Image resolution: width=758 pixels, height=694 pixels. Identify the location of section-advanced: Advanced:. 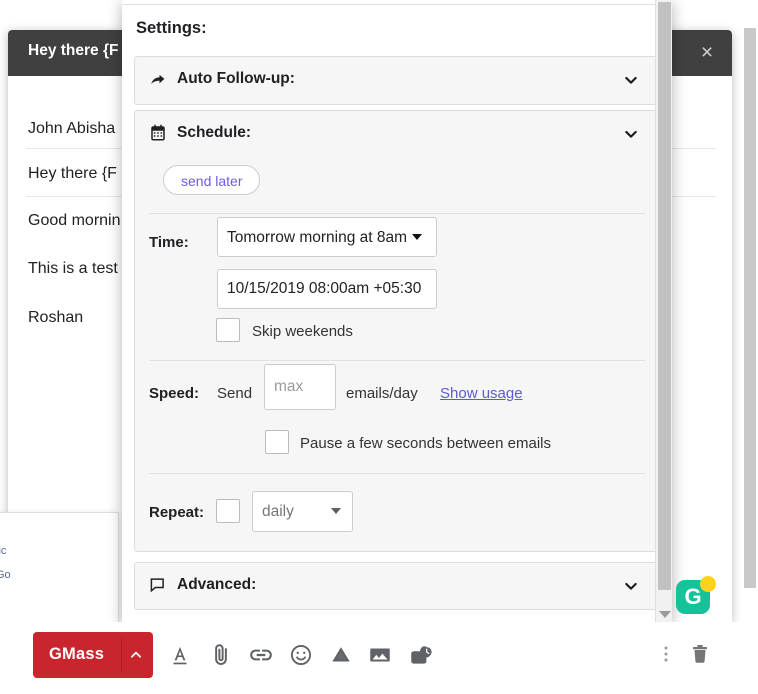
(396, 586).